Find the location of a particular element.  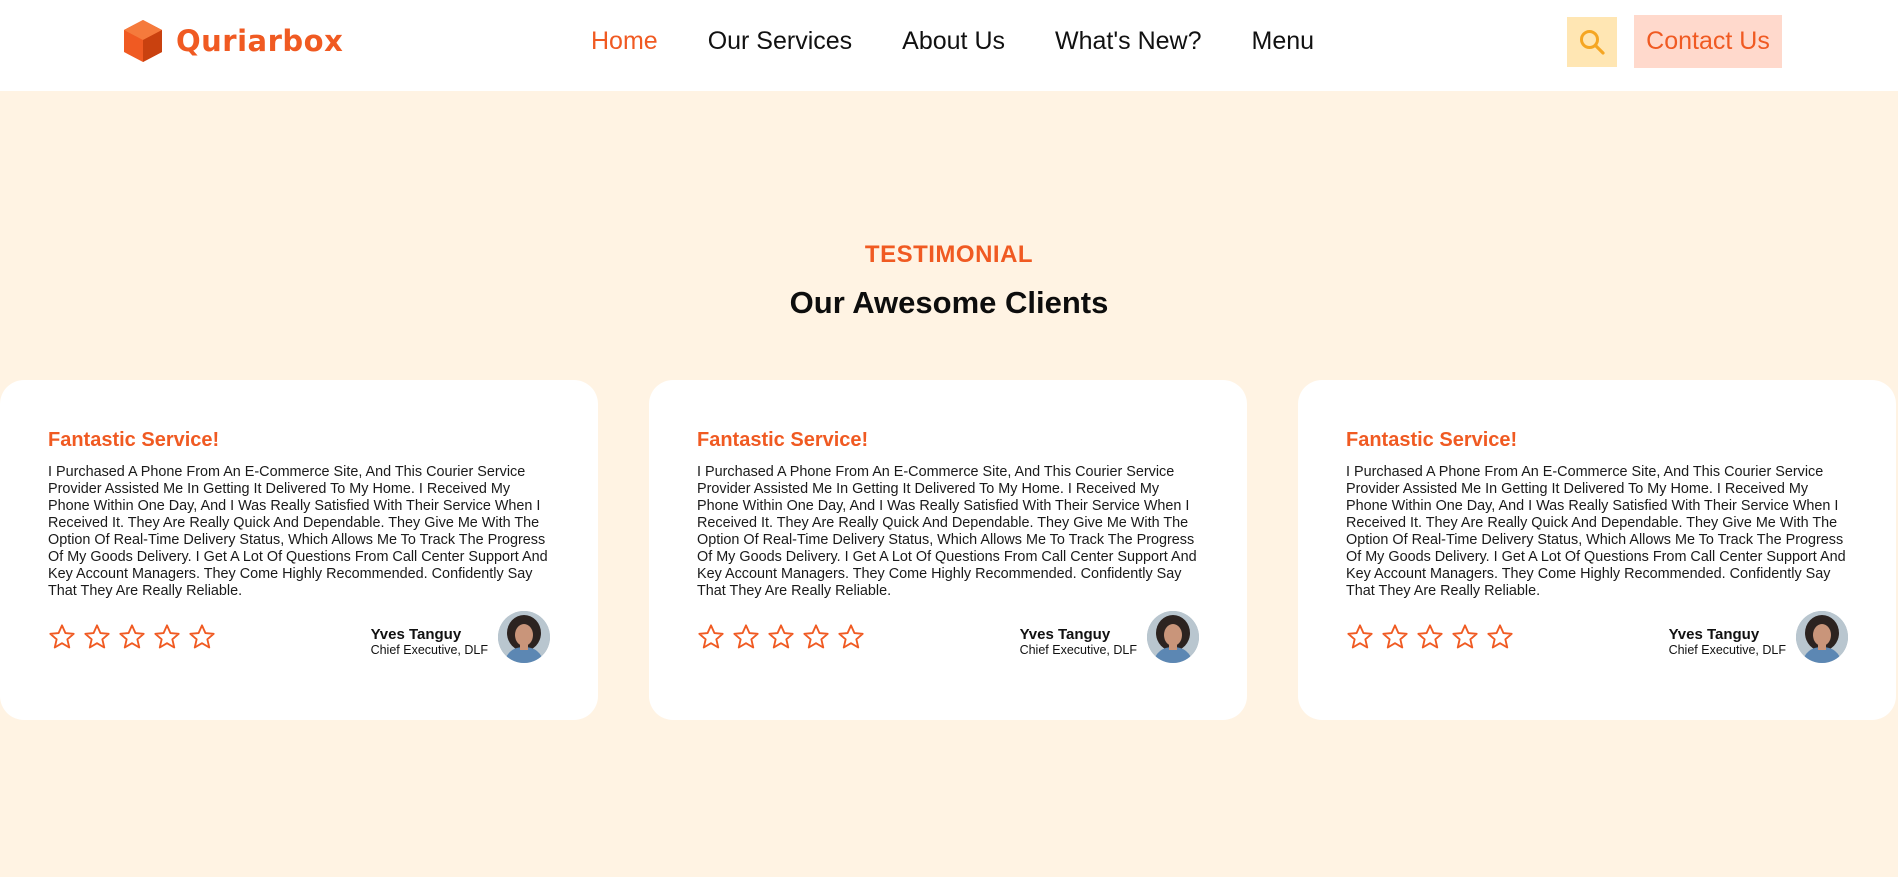

nav-item-menu: Menu is located at coordinates (1283, 41).